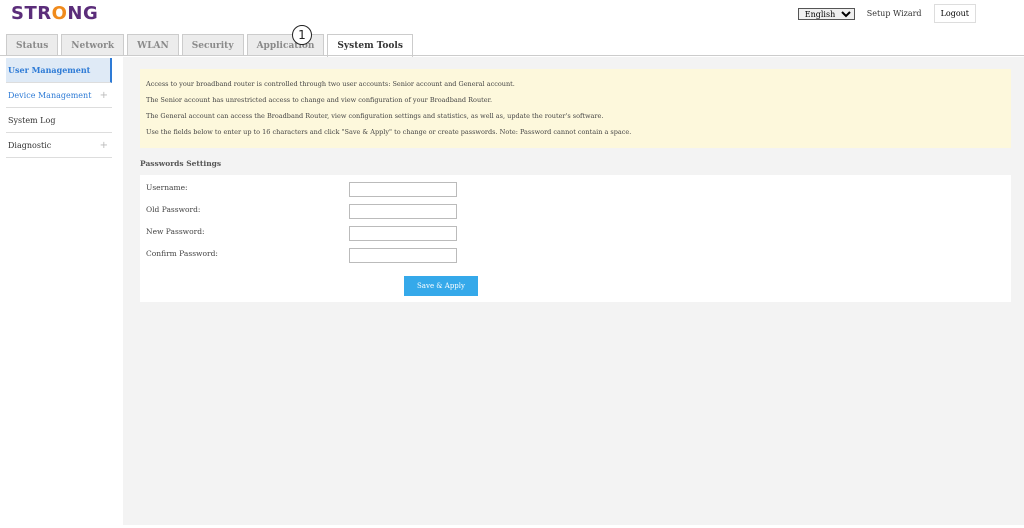  I want to click on tab-wlan: WLAN, so click(153, 45).